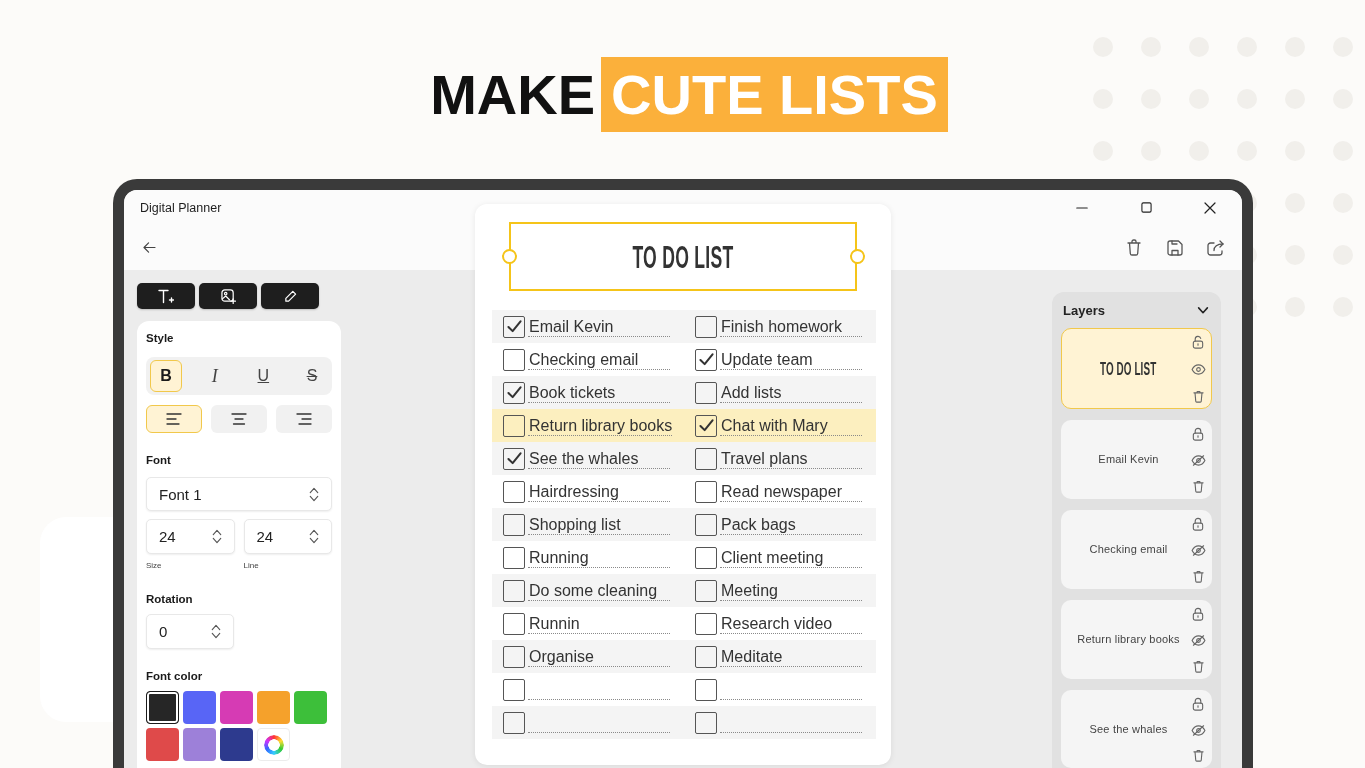 The height and width of the screenshot is (768, 1365). What do you see at coordinates (166, 296) in the screenshot?
I see `text-tool-button` at bounding box center [166, 296].